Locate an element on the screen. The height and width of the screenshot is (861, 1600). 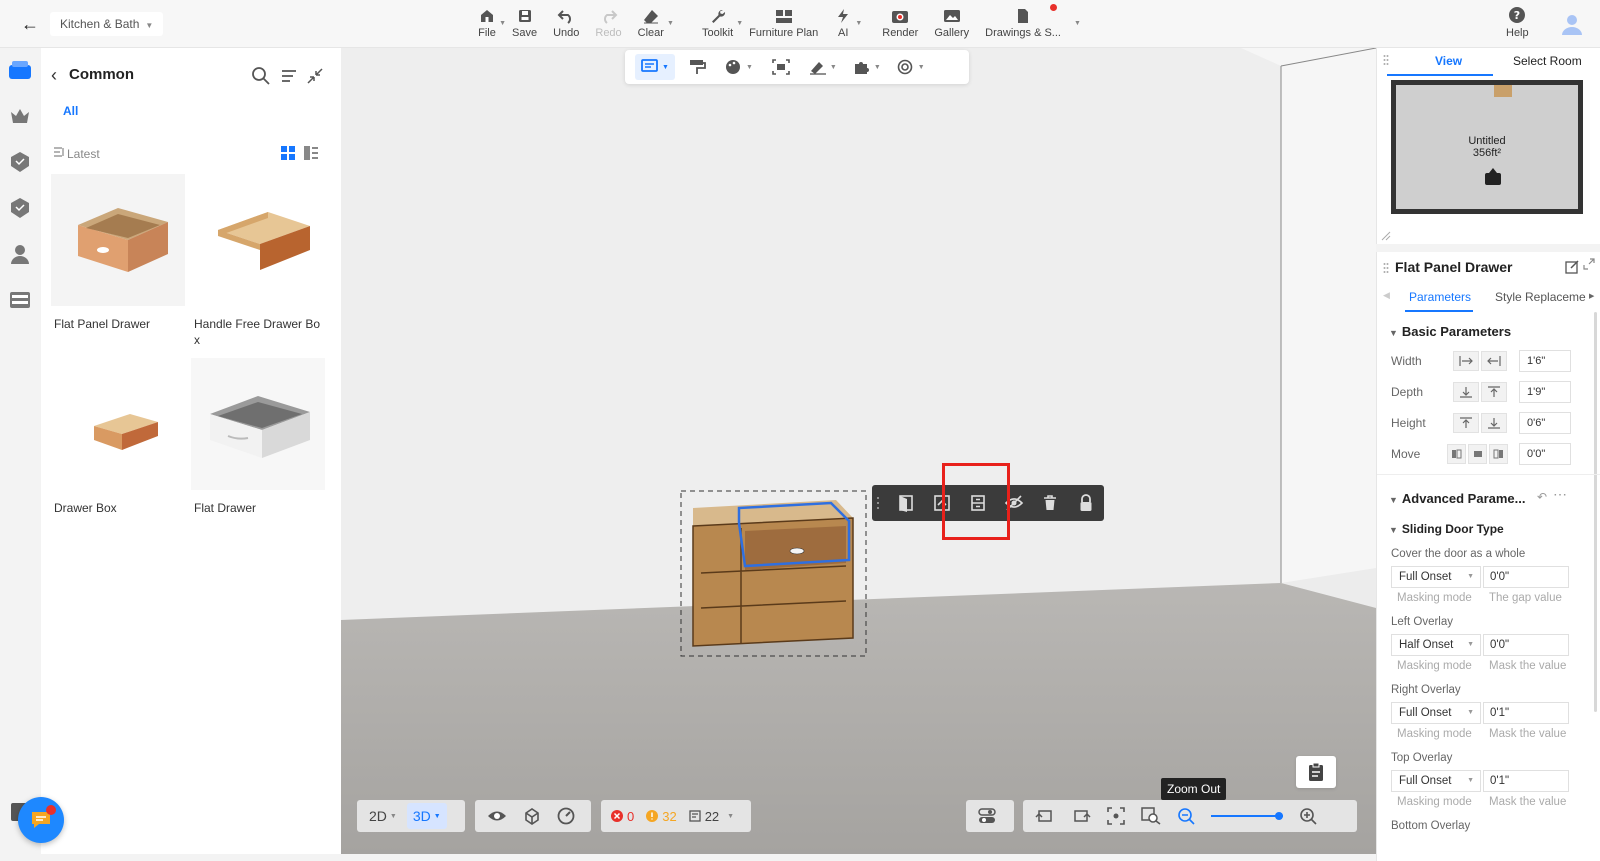
project-selector: Kitchen & Bath ▼ is located at coordinates (107, 24).